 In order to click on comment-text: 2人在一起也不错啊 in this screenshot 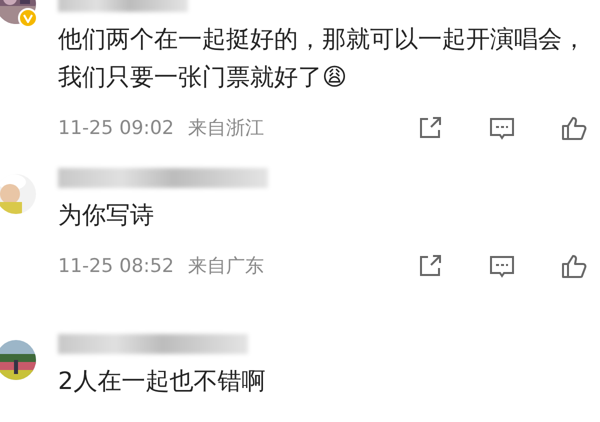, I will do `click(162, 381)`.